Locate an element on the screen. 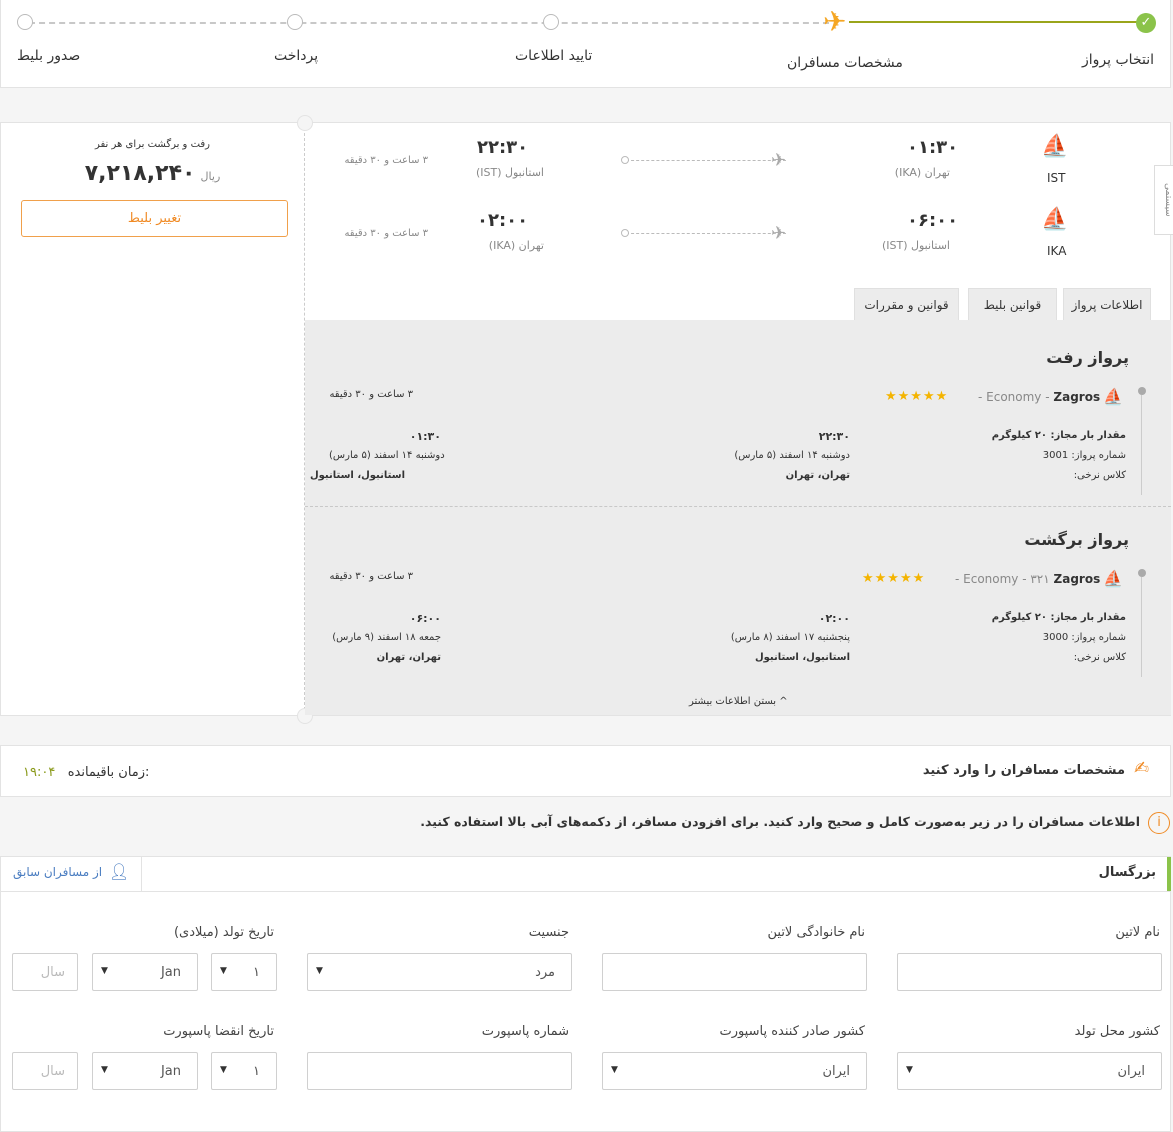 Image resolution: width=1173 pixels, height=1132 pixels. passport-exp-month-value: Jan is located at coordinates (170, 1071).